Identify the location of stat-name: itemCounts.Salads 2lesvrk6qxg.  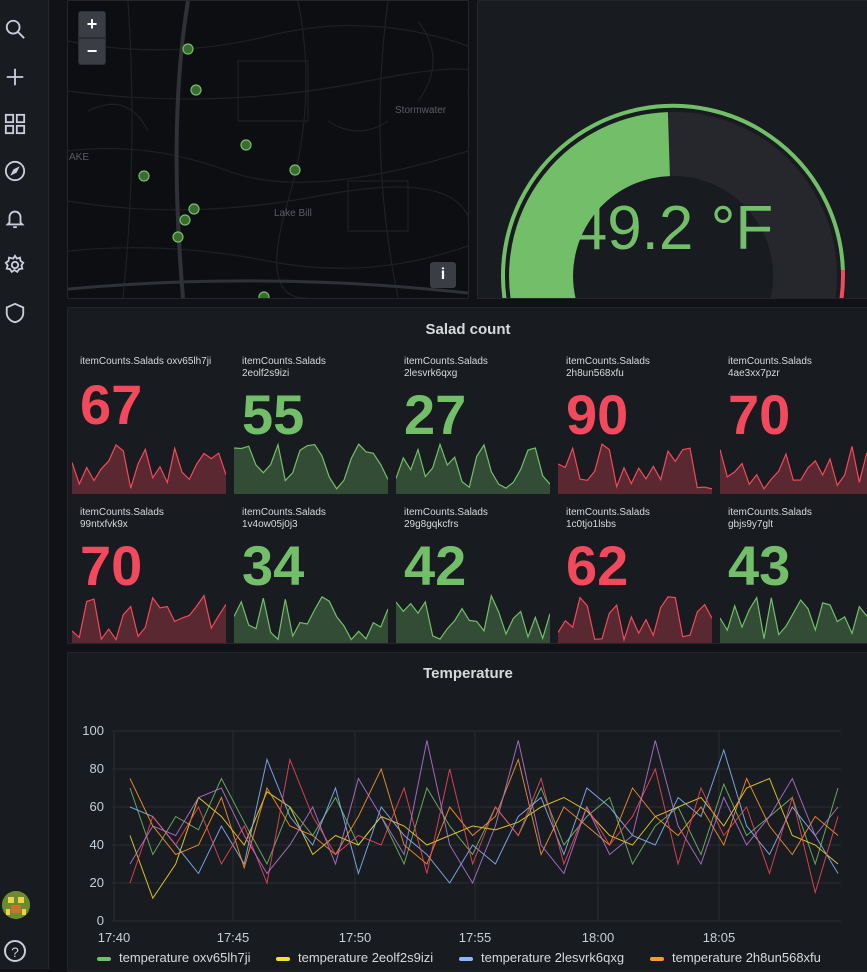
(446, 367).